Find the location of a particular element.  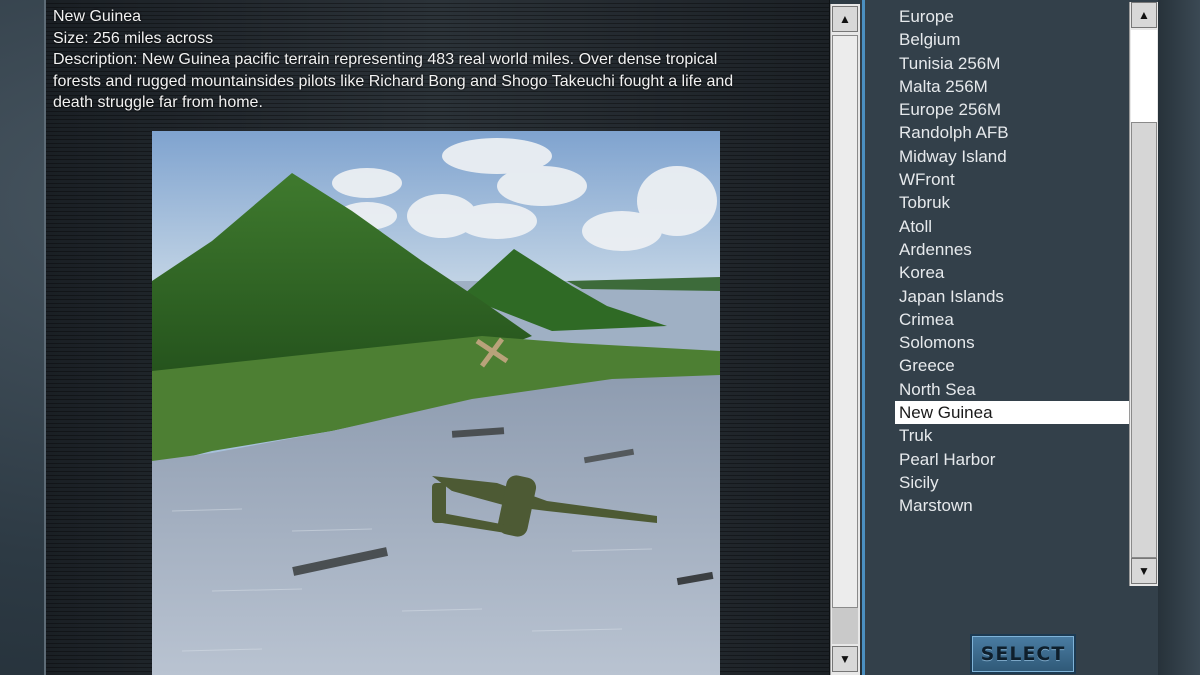

map-list-item: Tunisia 256M is located at coordinates (1012, 63).